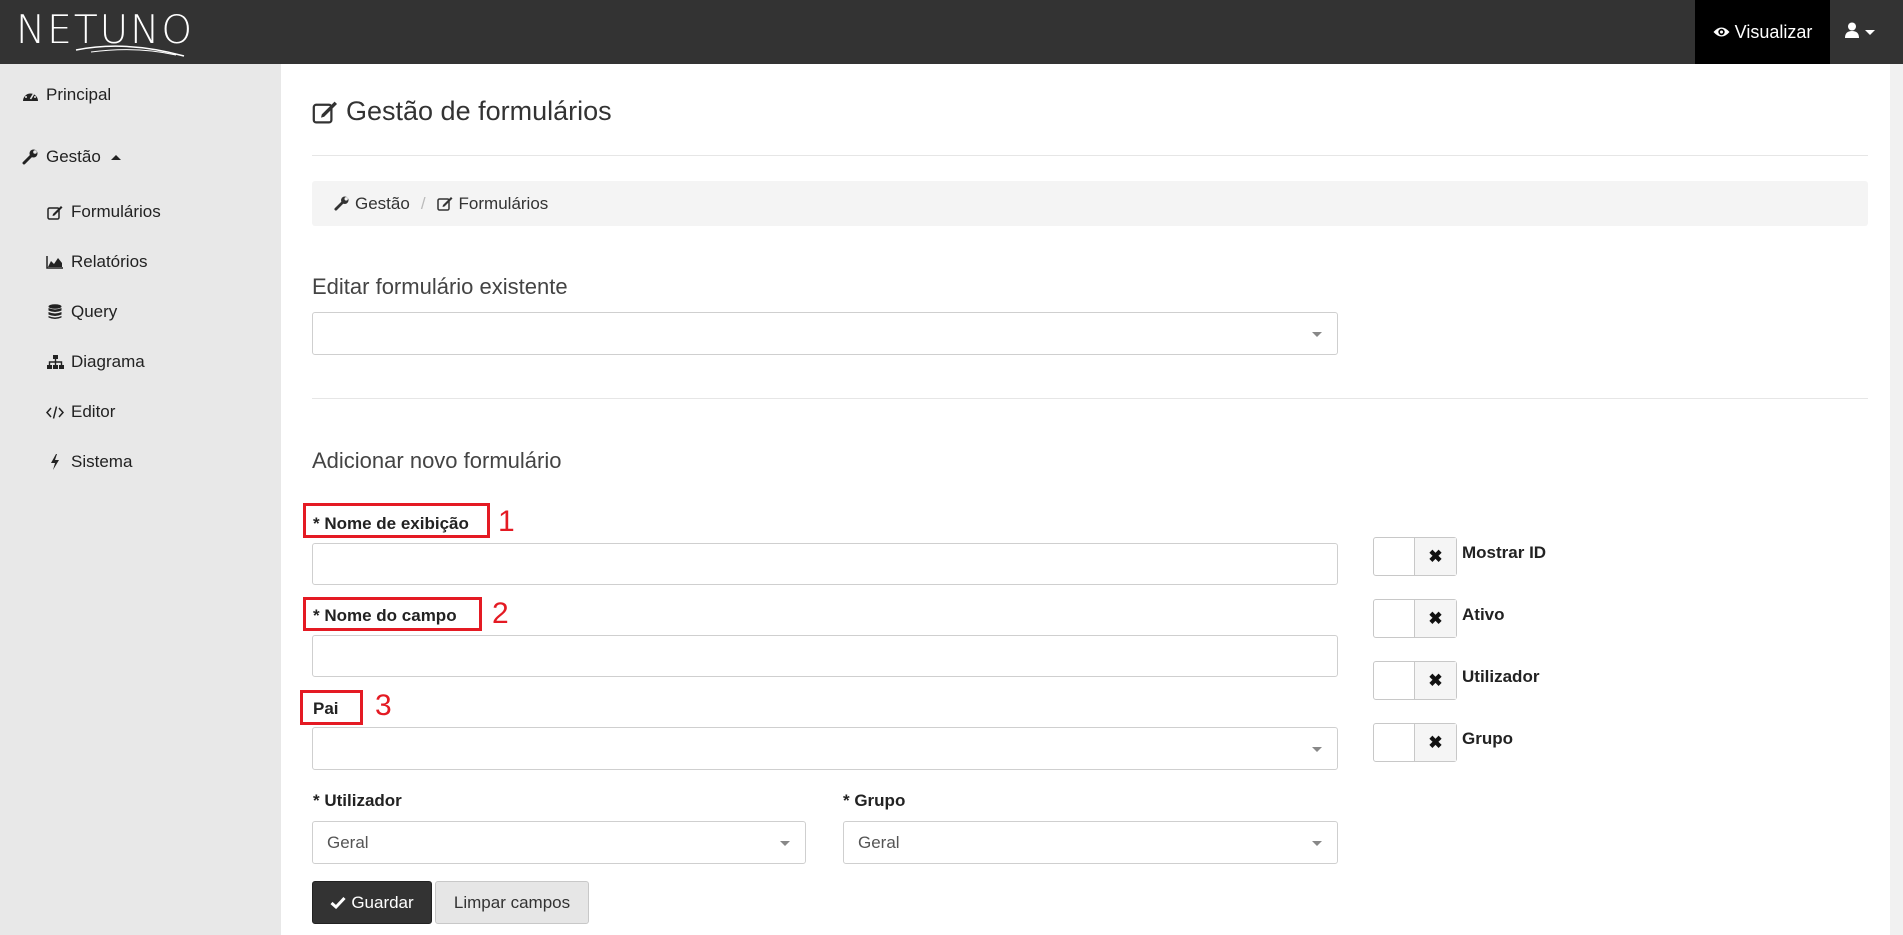 The width and height of the screenshot is (1903, 935). I want to click on toggle-label-mostrar-id: Mostrar ID, so click(1504, 552).